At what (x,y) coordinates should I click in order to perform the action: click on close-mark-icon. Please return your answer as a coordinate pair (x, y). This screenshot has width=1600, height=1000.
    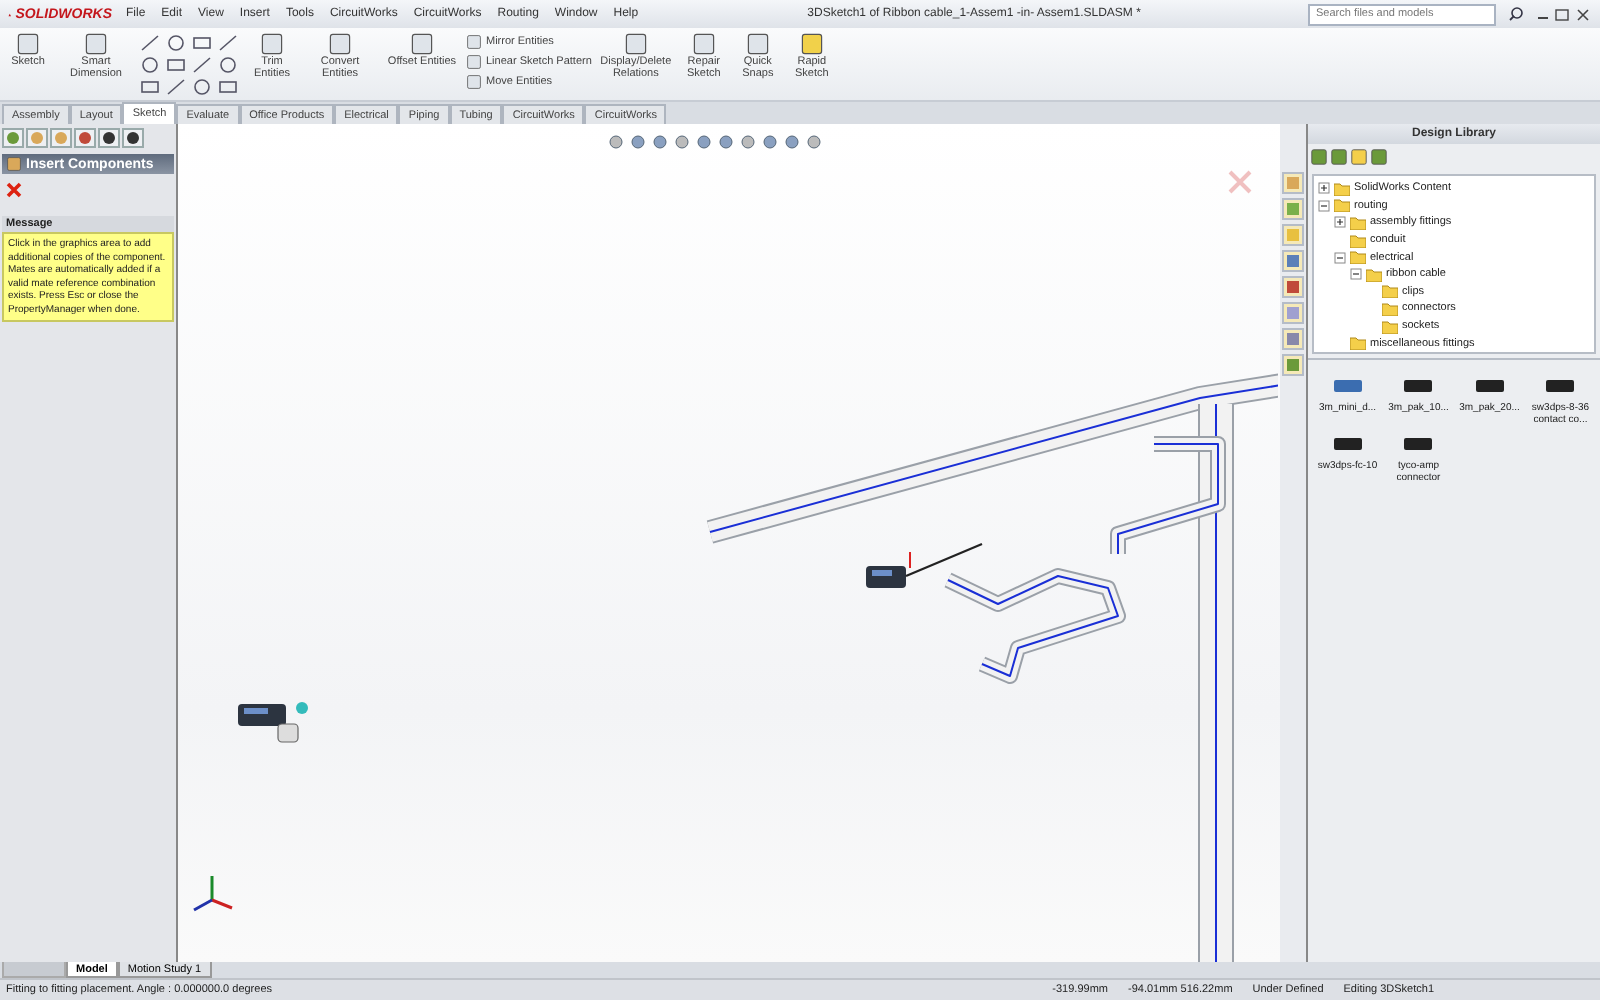
    Looking at the image, I should click on (1240, 182).